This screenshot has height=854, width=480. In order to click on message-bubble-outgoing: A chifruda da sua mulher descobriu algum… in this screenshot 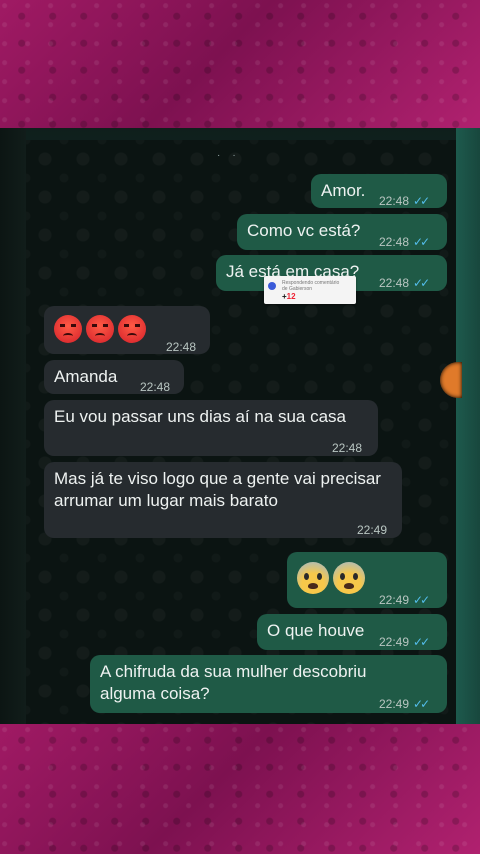, I will do `click(268, 684)`.